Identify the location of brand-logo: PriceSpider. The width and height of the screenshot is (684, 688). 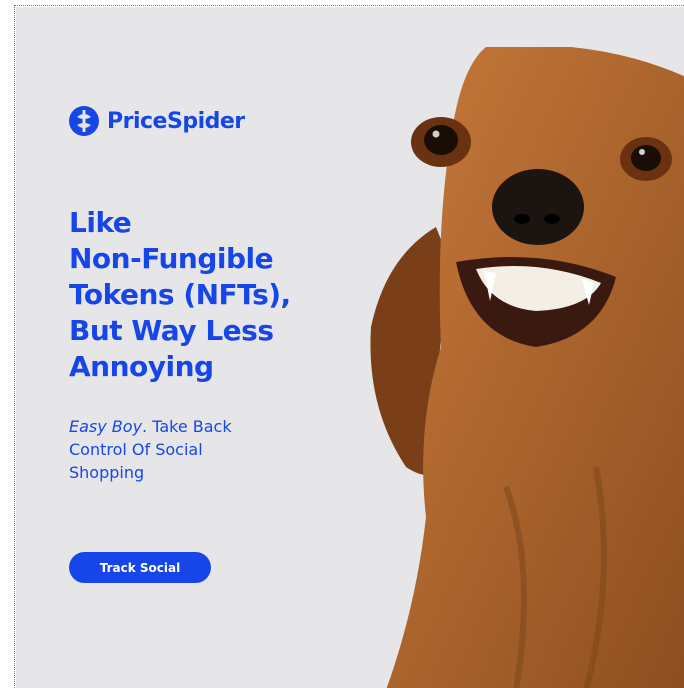
(157, 121).